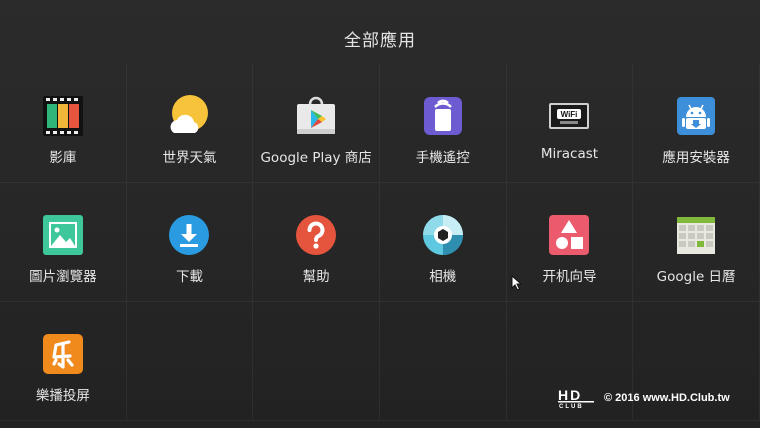 The width and height of the screenshot is (760, 428). Describe the element at coordinates (316, 116) in the screenshot. I see `play-store-icon` at that location.